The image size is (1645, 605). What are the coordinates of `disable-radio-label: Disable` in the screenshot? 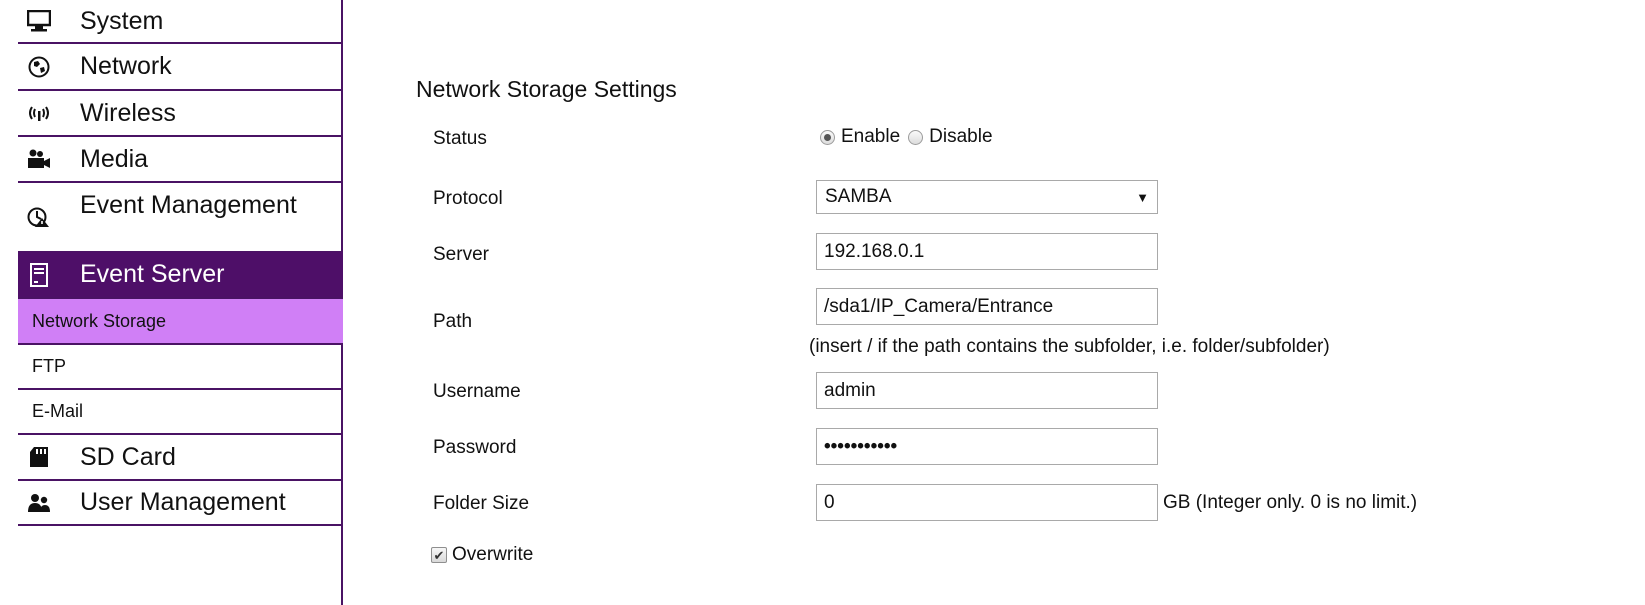 It's located at (960, 137).